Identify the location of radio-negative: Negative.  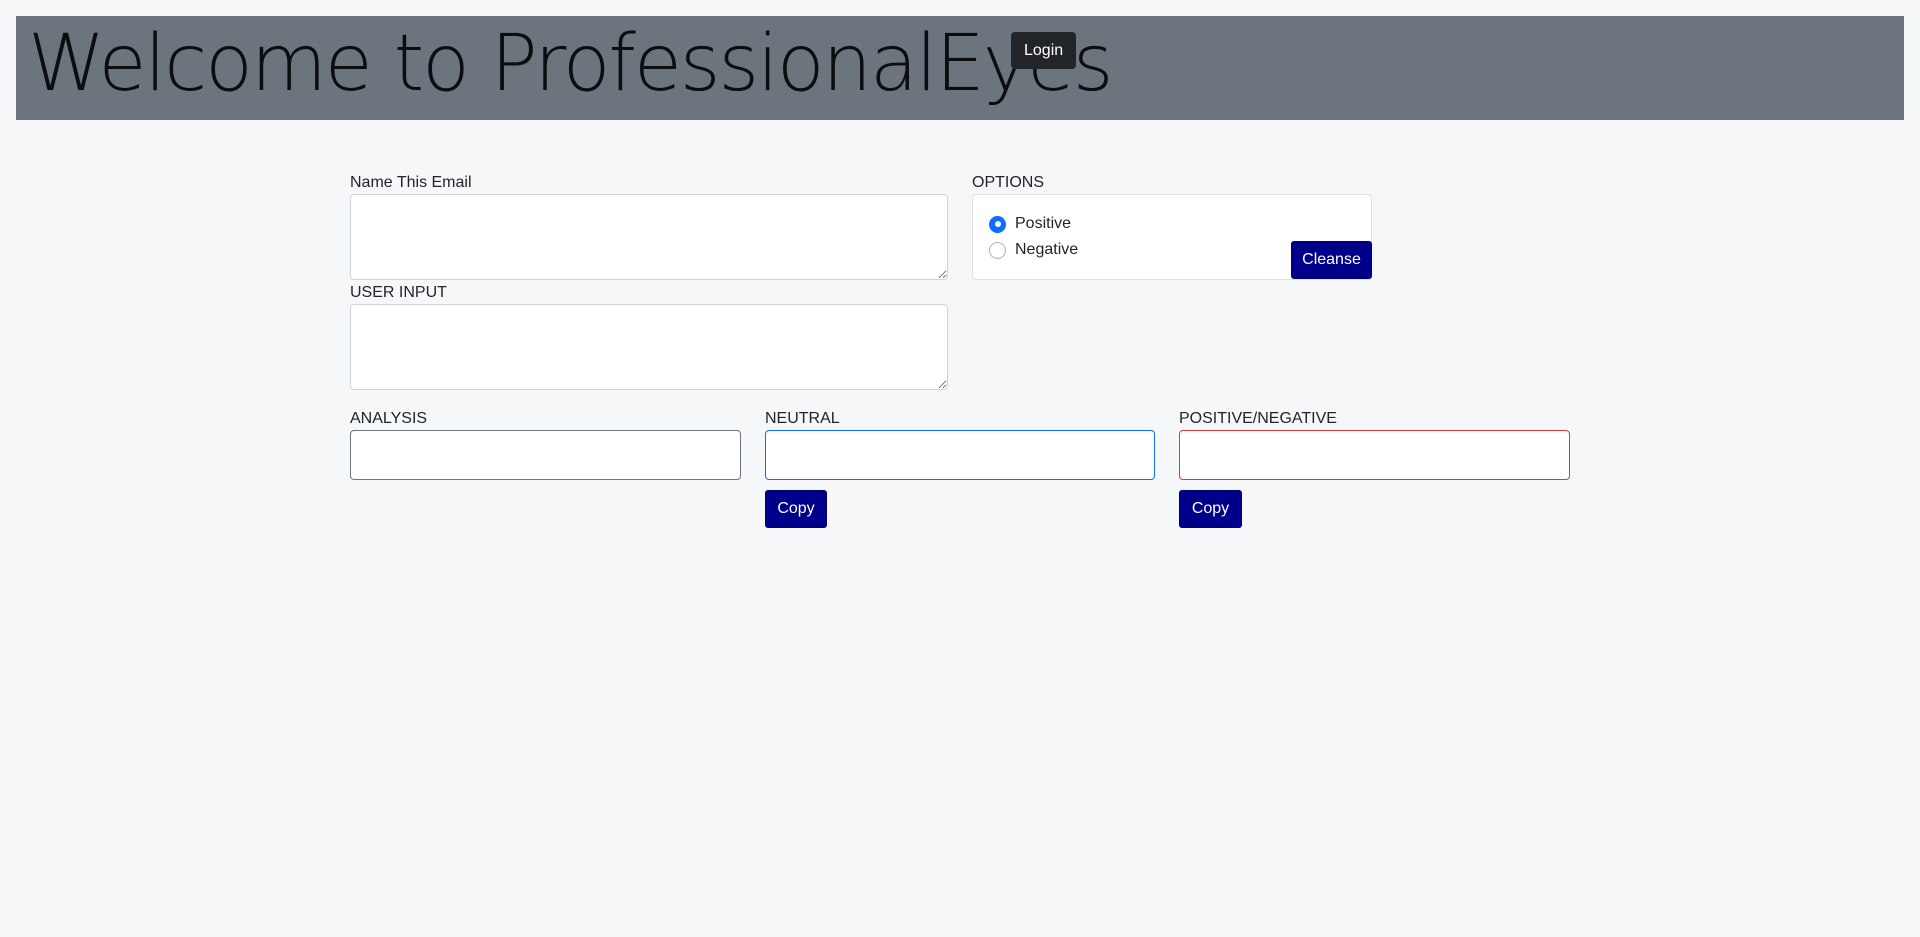
(1033, 250).